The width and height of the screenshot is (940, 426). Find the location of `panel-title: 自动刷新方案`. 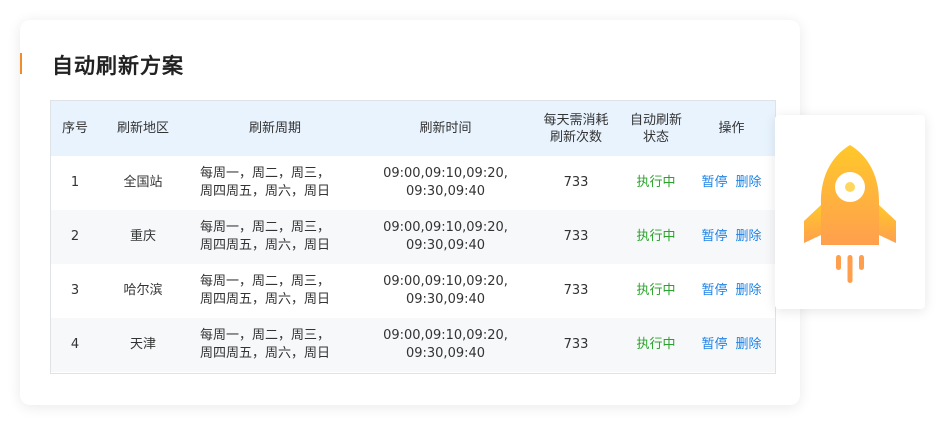

panel-title: 自动刷新方案 is located at coordinates (118, 66).